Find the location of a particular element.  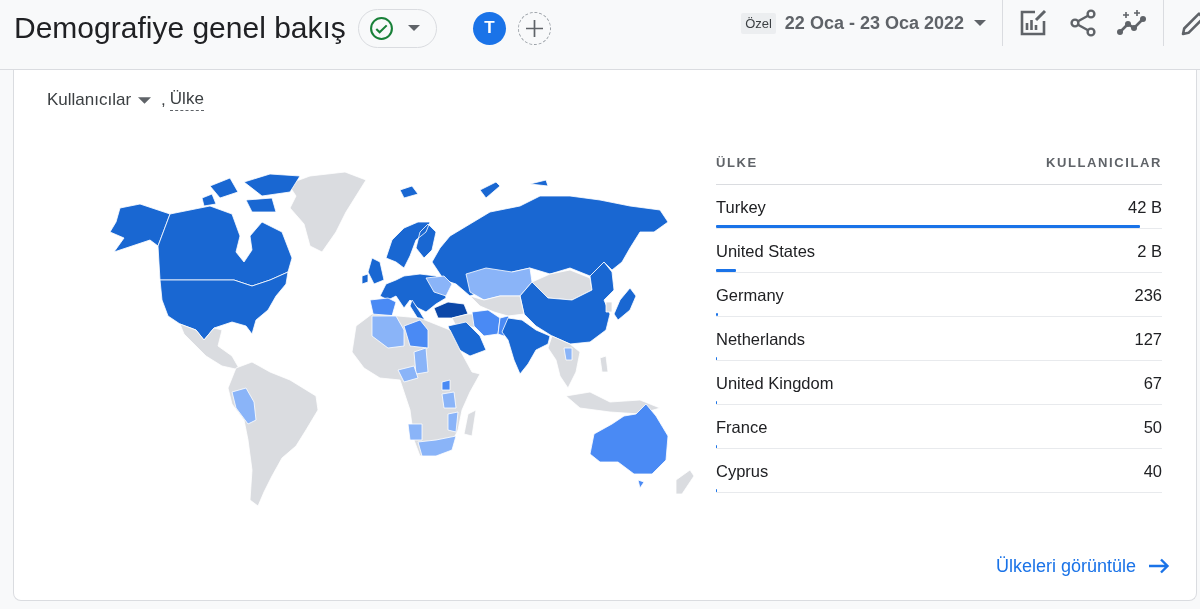

column-header: ÜLKE is located at coordinates (737, 163).